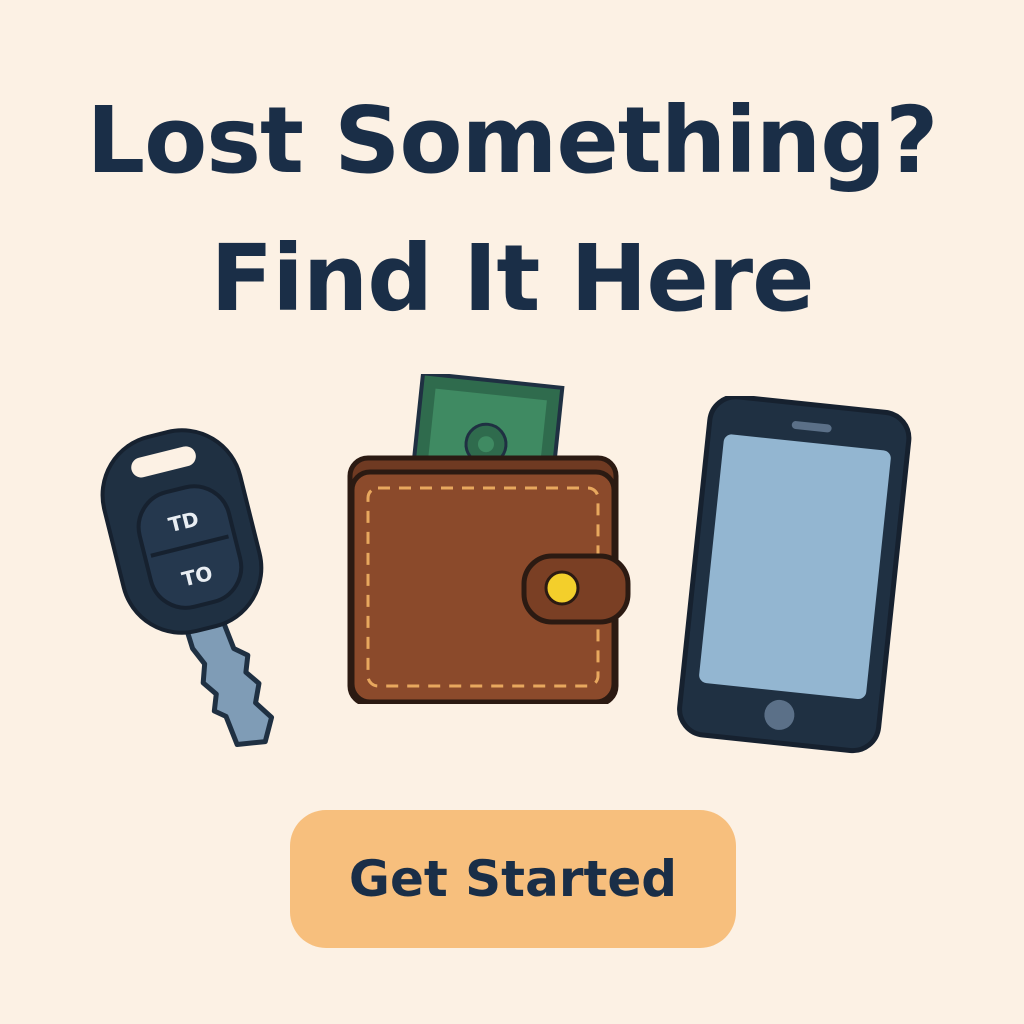  I want to click on wallet-icon, so click(494, 539).